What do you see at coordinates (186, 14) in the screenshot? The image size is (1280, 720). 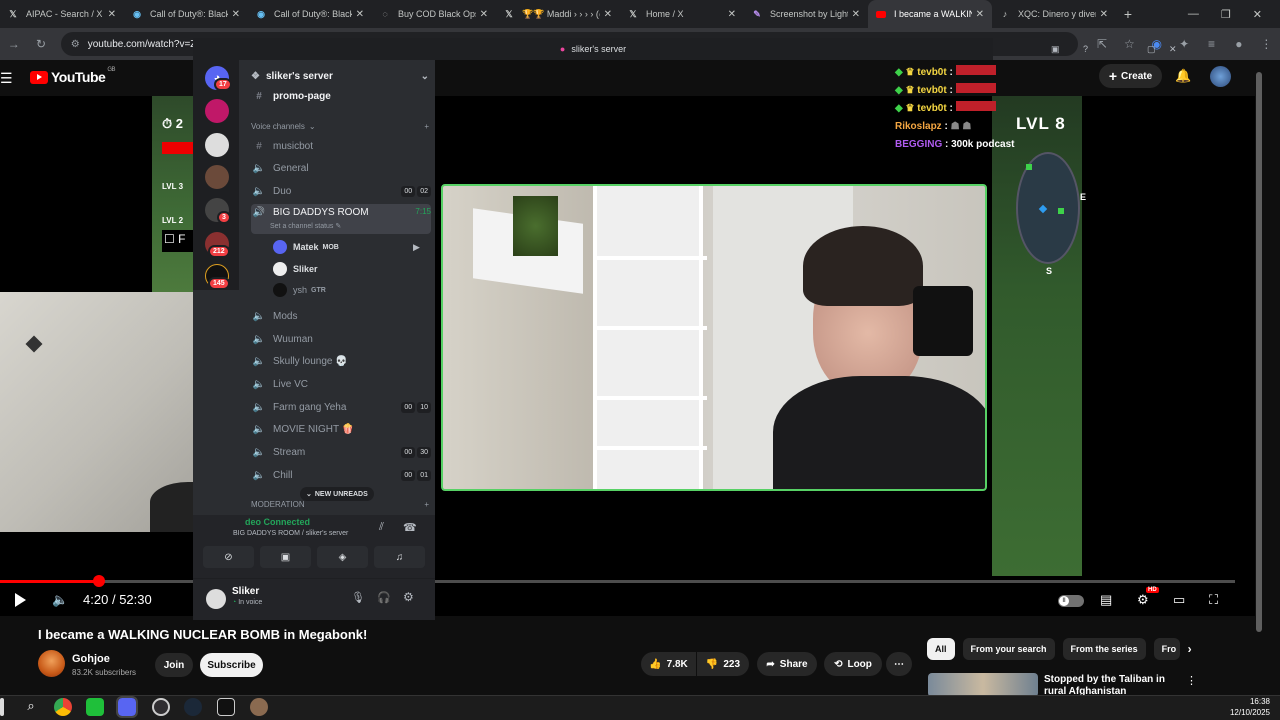 I see `tab-cod-1: ◉Call of Duty®: Black Ops✕` at bounding box center [186, 14].